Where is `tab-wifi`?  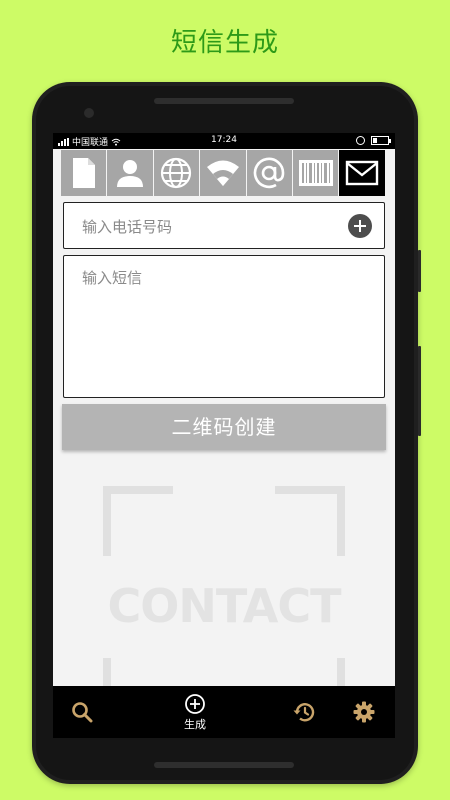 tab-wifi is located at coordinates (223, 173).